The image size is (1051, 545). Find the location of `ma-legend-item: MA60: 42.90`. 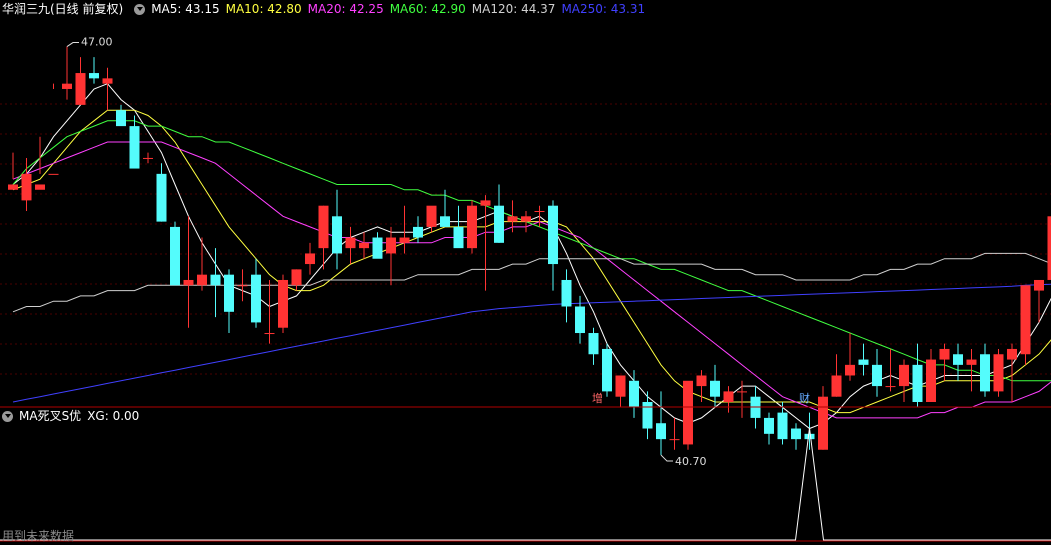

ma-legend-item: MA60: 42.90 is located at coordinates (427, 9).